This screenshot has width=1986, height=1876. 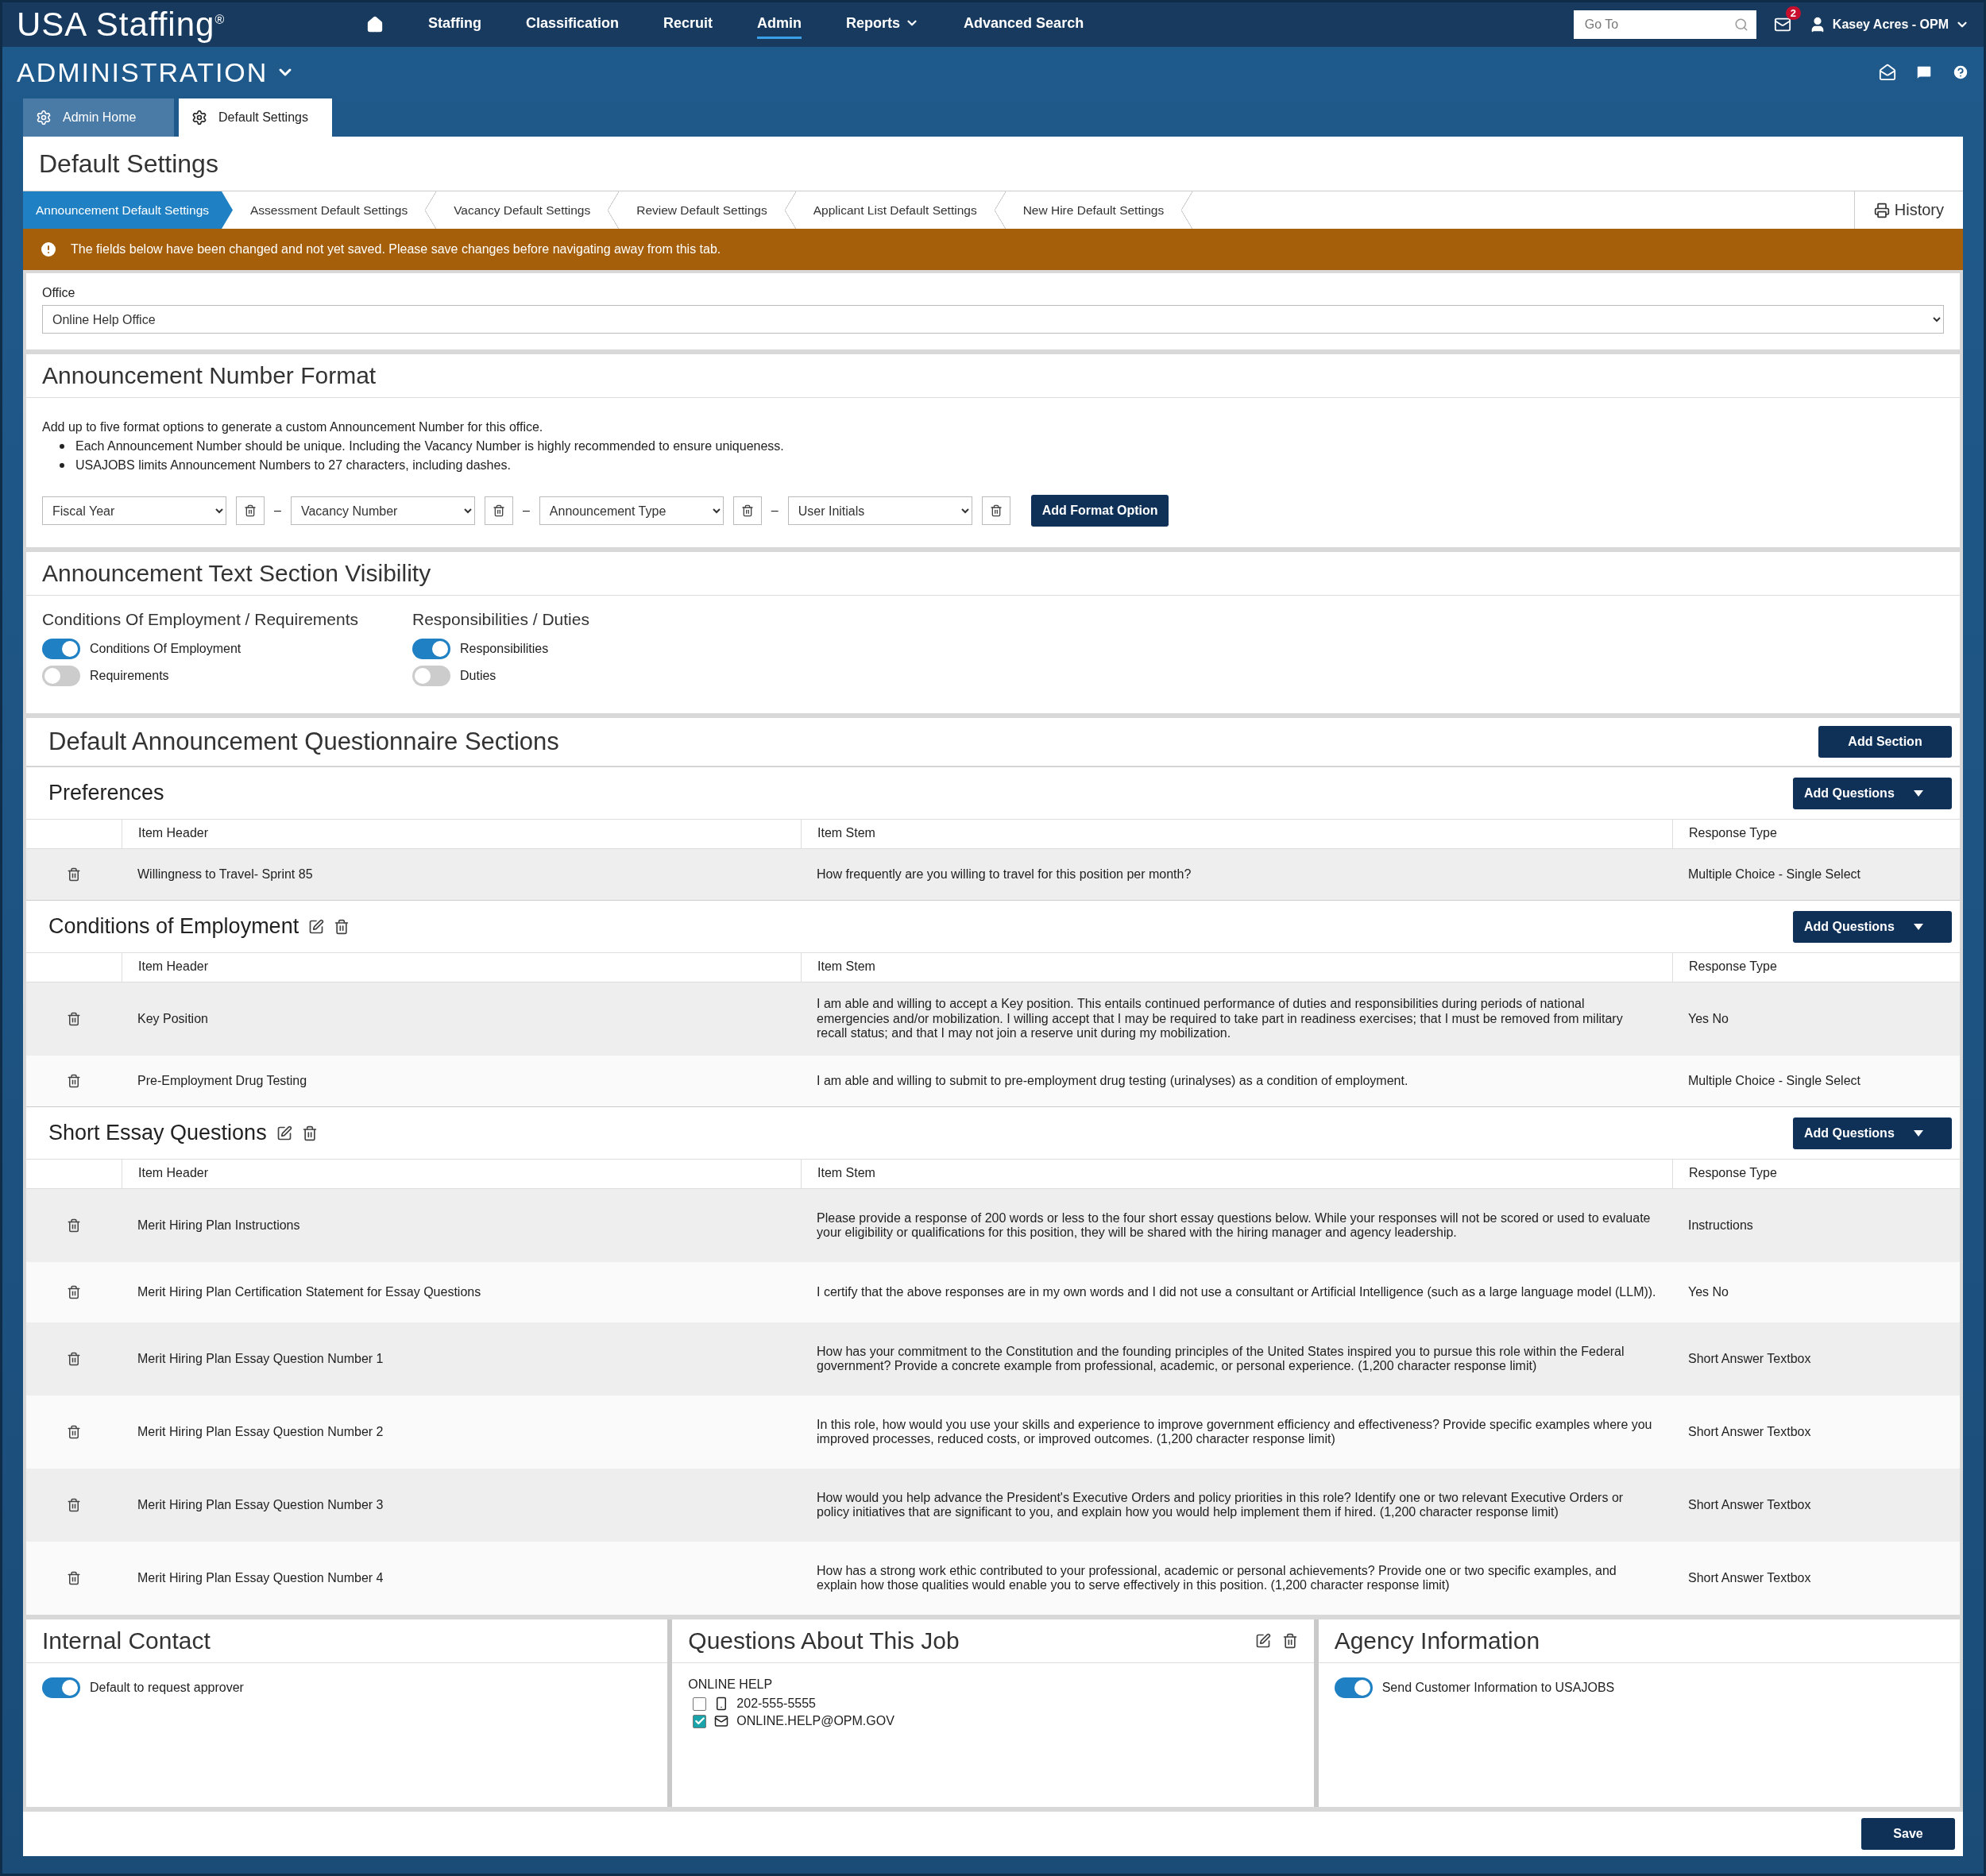 What do you see at coordinates (1236, 1578) in the screenshot?
I see `table-cell: How has a strong work ethic contributed to your professional, academic or personal achievements? Provide one or two specific examples, and explain how those qualities would enable you to serve effectively in this position. (1,200 character response limit)` at bounding box center [1236, 1578].